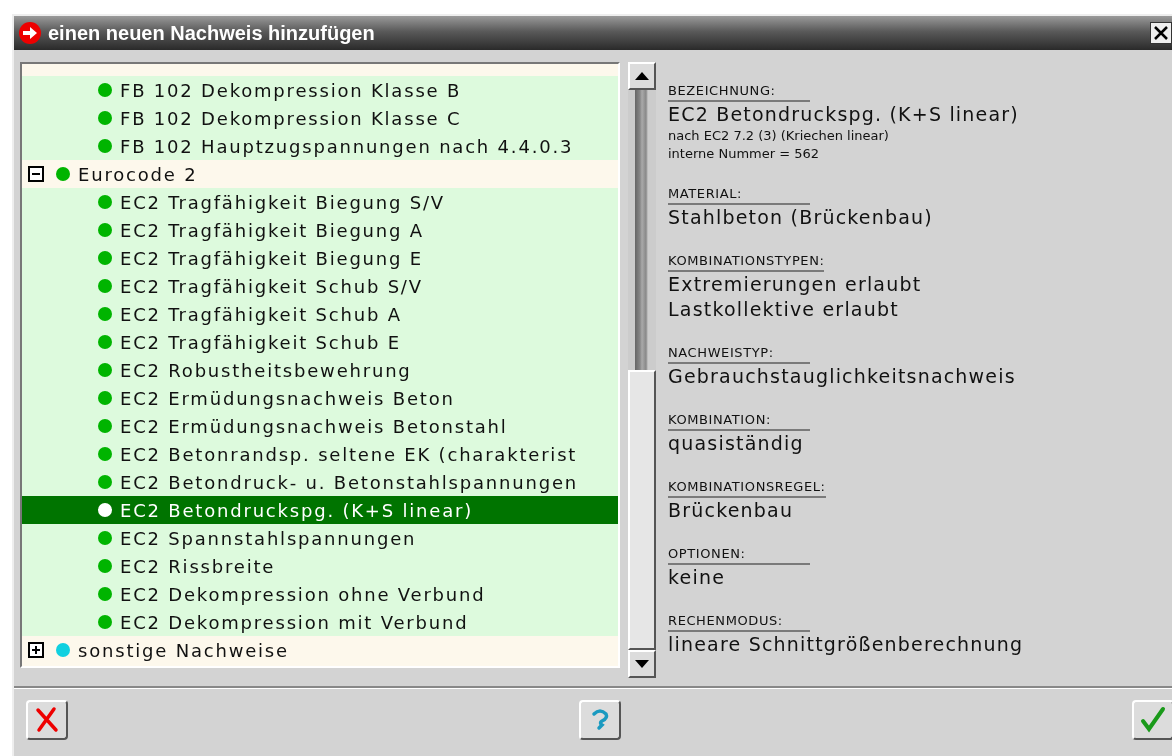 Image resolution: width=1172 pixels, height=756 pixels. I want to click on tree-item: EC2 Ermüdungsnachweis Betonstahl, so click(320, 426).